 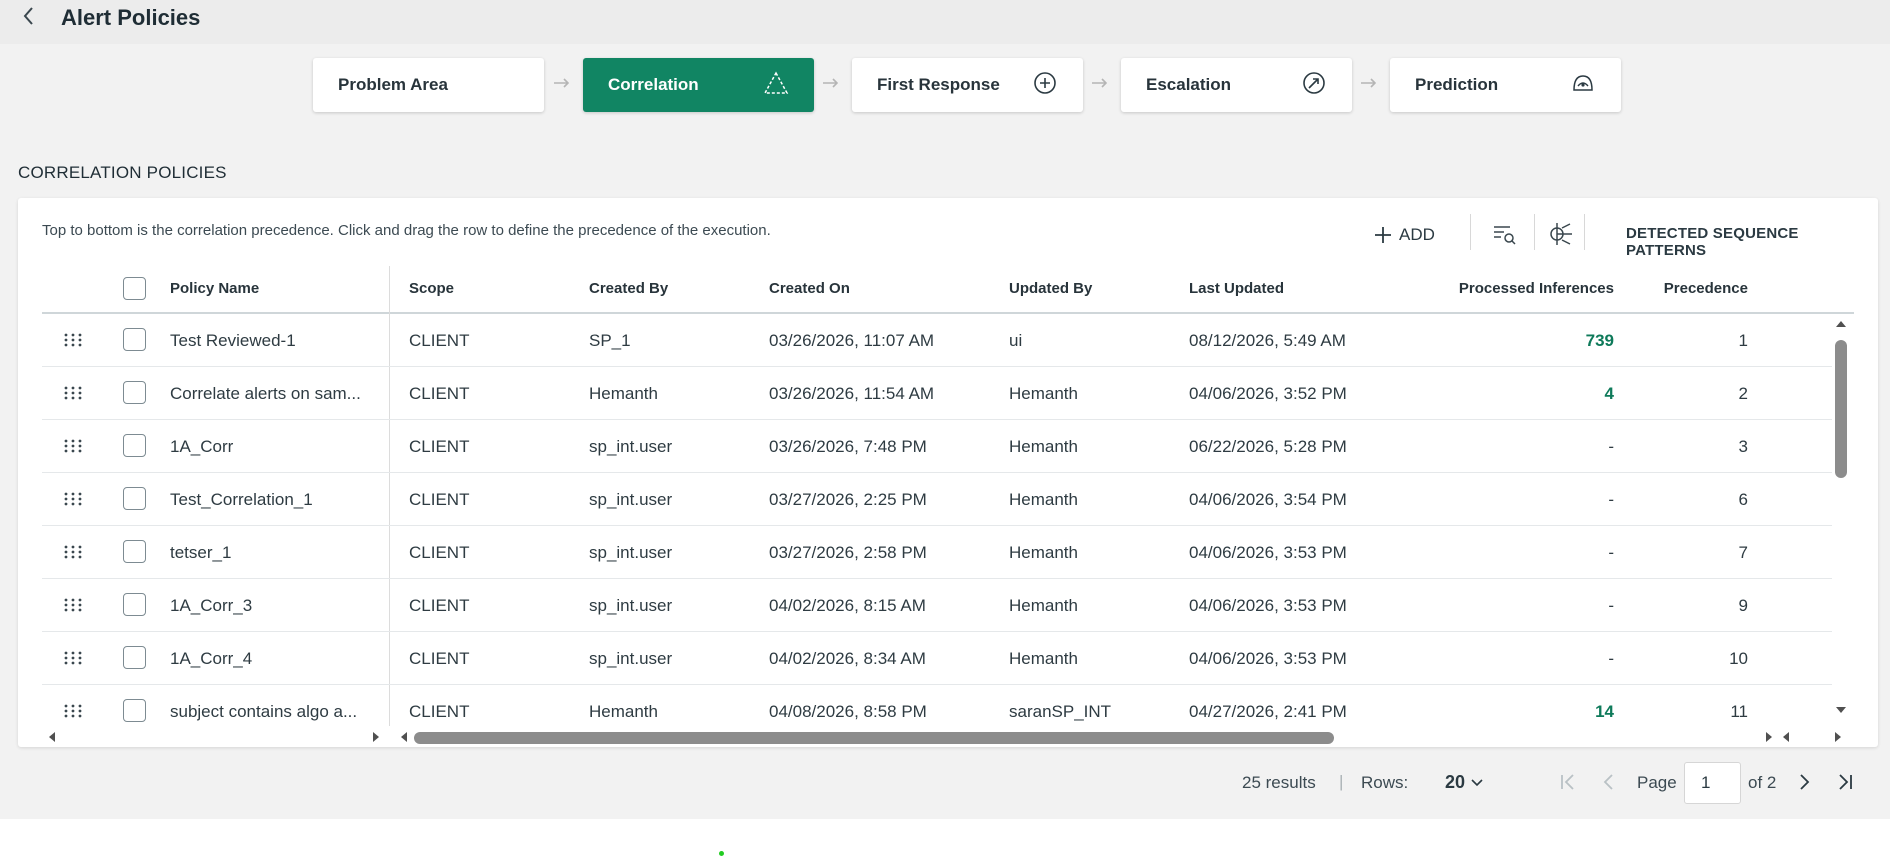 What do you see at coordinates (874, 738) in the screenshot?
I see `horizontal-scroll-thumb` at bounding box center [874, 738].